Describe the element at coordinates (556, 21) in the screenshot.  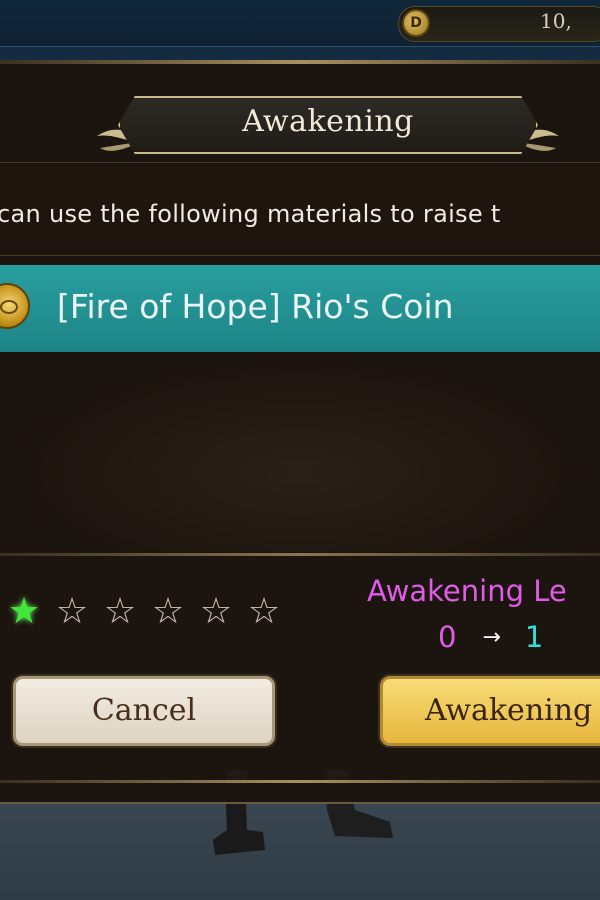
I see `currency-amount: 10,` at that location.